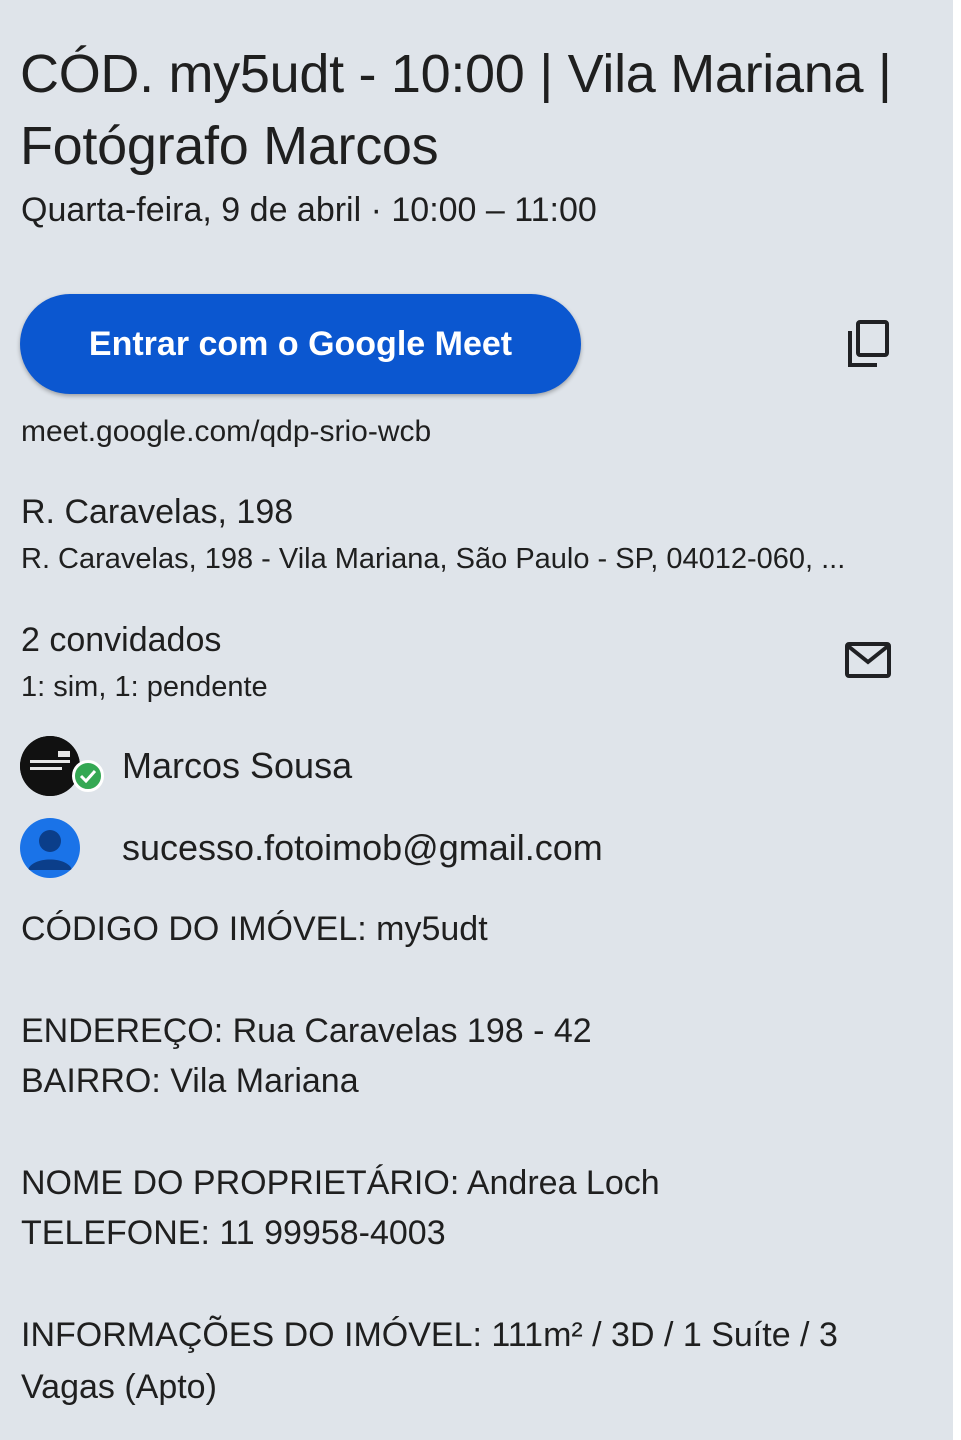  I want to click on event-date-time: Quarta-feira, 9 de abril · 10:00 – 11:00, so click(309, 210).